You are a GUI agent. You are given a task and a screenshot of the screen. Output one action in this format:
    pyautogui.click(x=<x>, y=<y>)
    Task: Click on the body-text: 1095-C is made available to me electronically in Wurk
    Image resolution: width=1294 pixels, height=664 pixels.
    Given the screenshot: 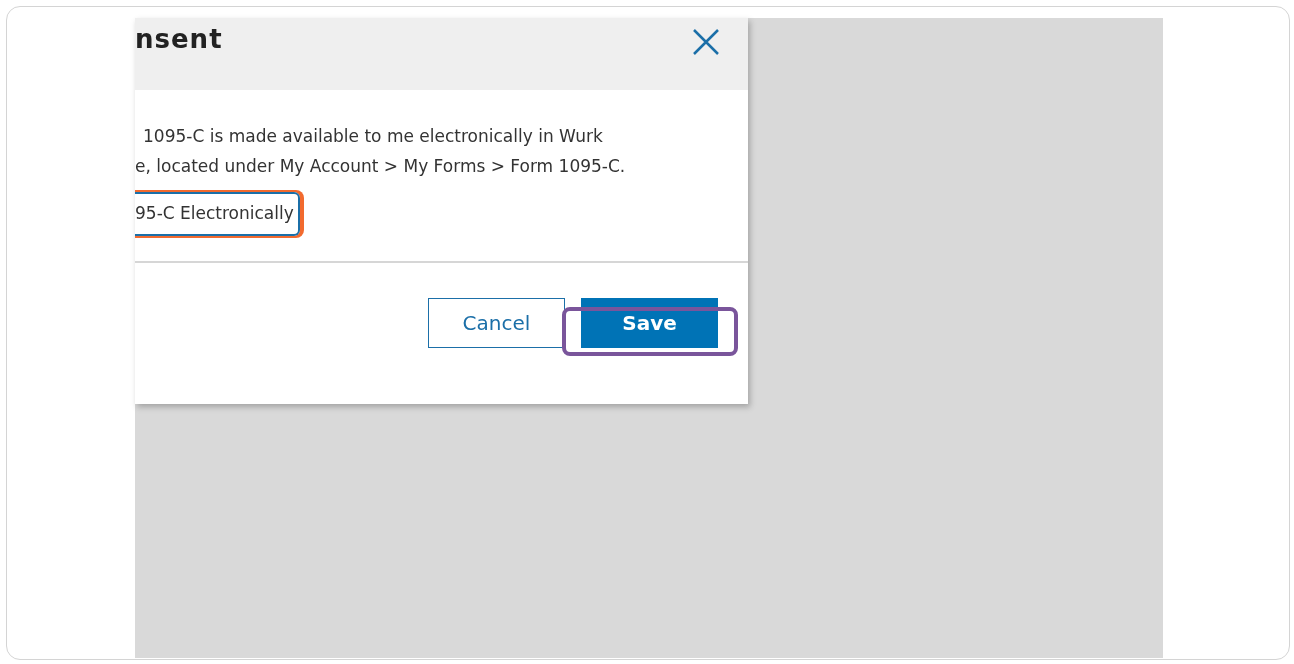 What is the action you would take?
    pyautogui.click(x=373, y=136)
    